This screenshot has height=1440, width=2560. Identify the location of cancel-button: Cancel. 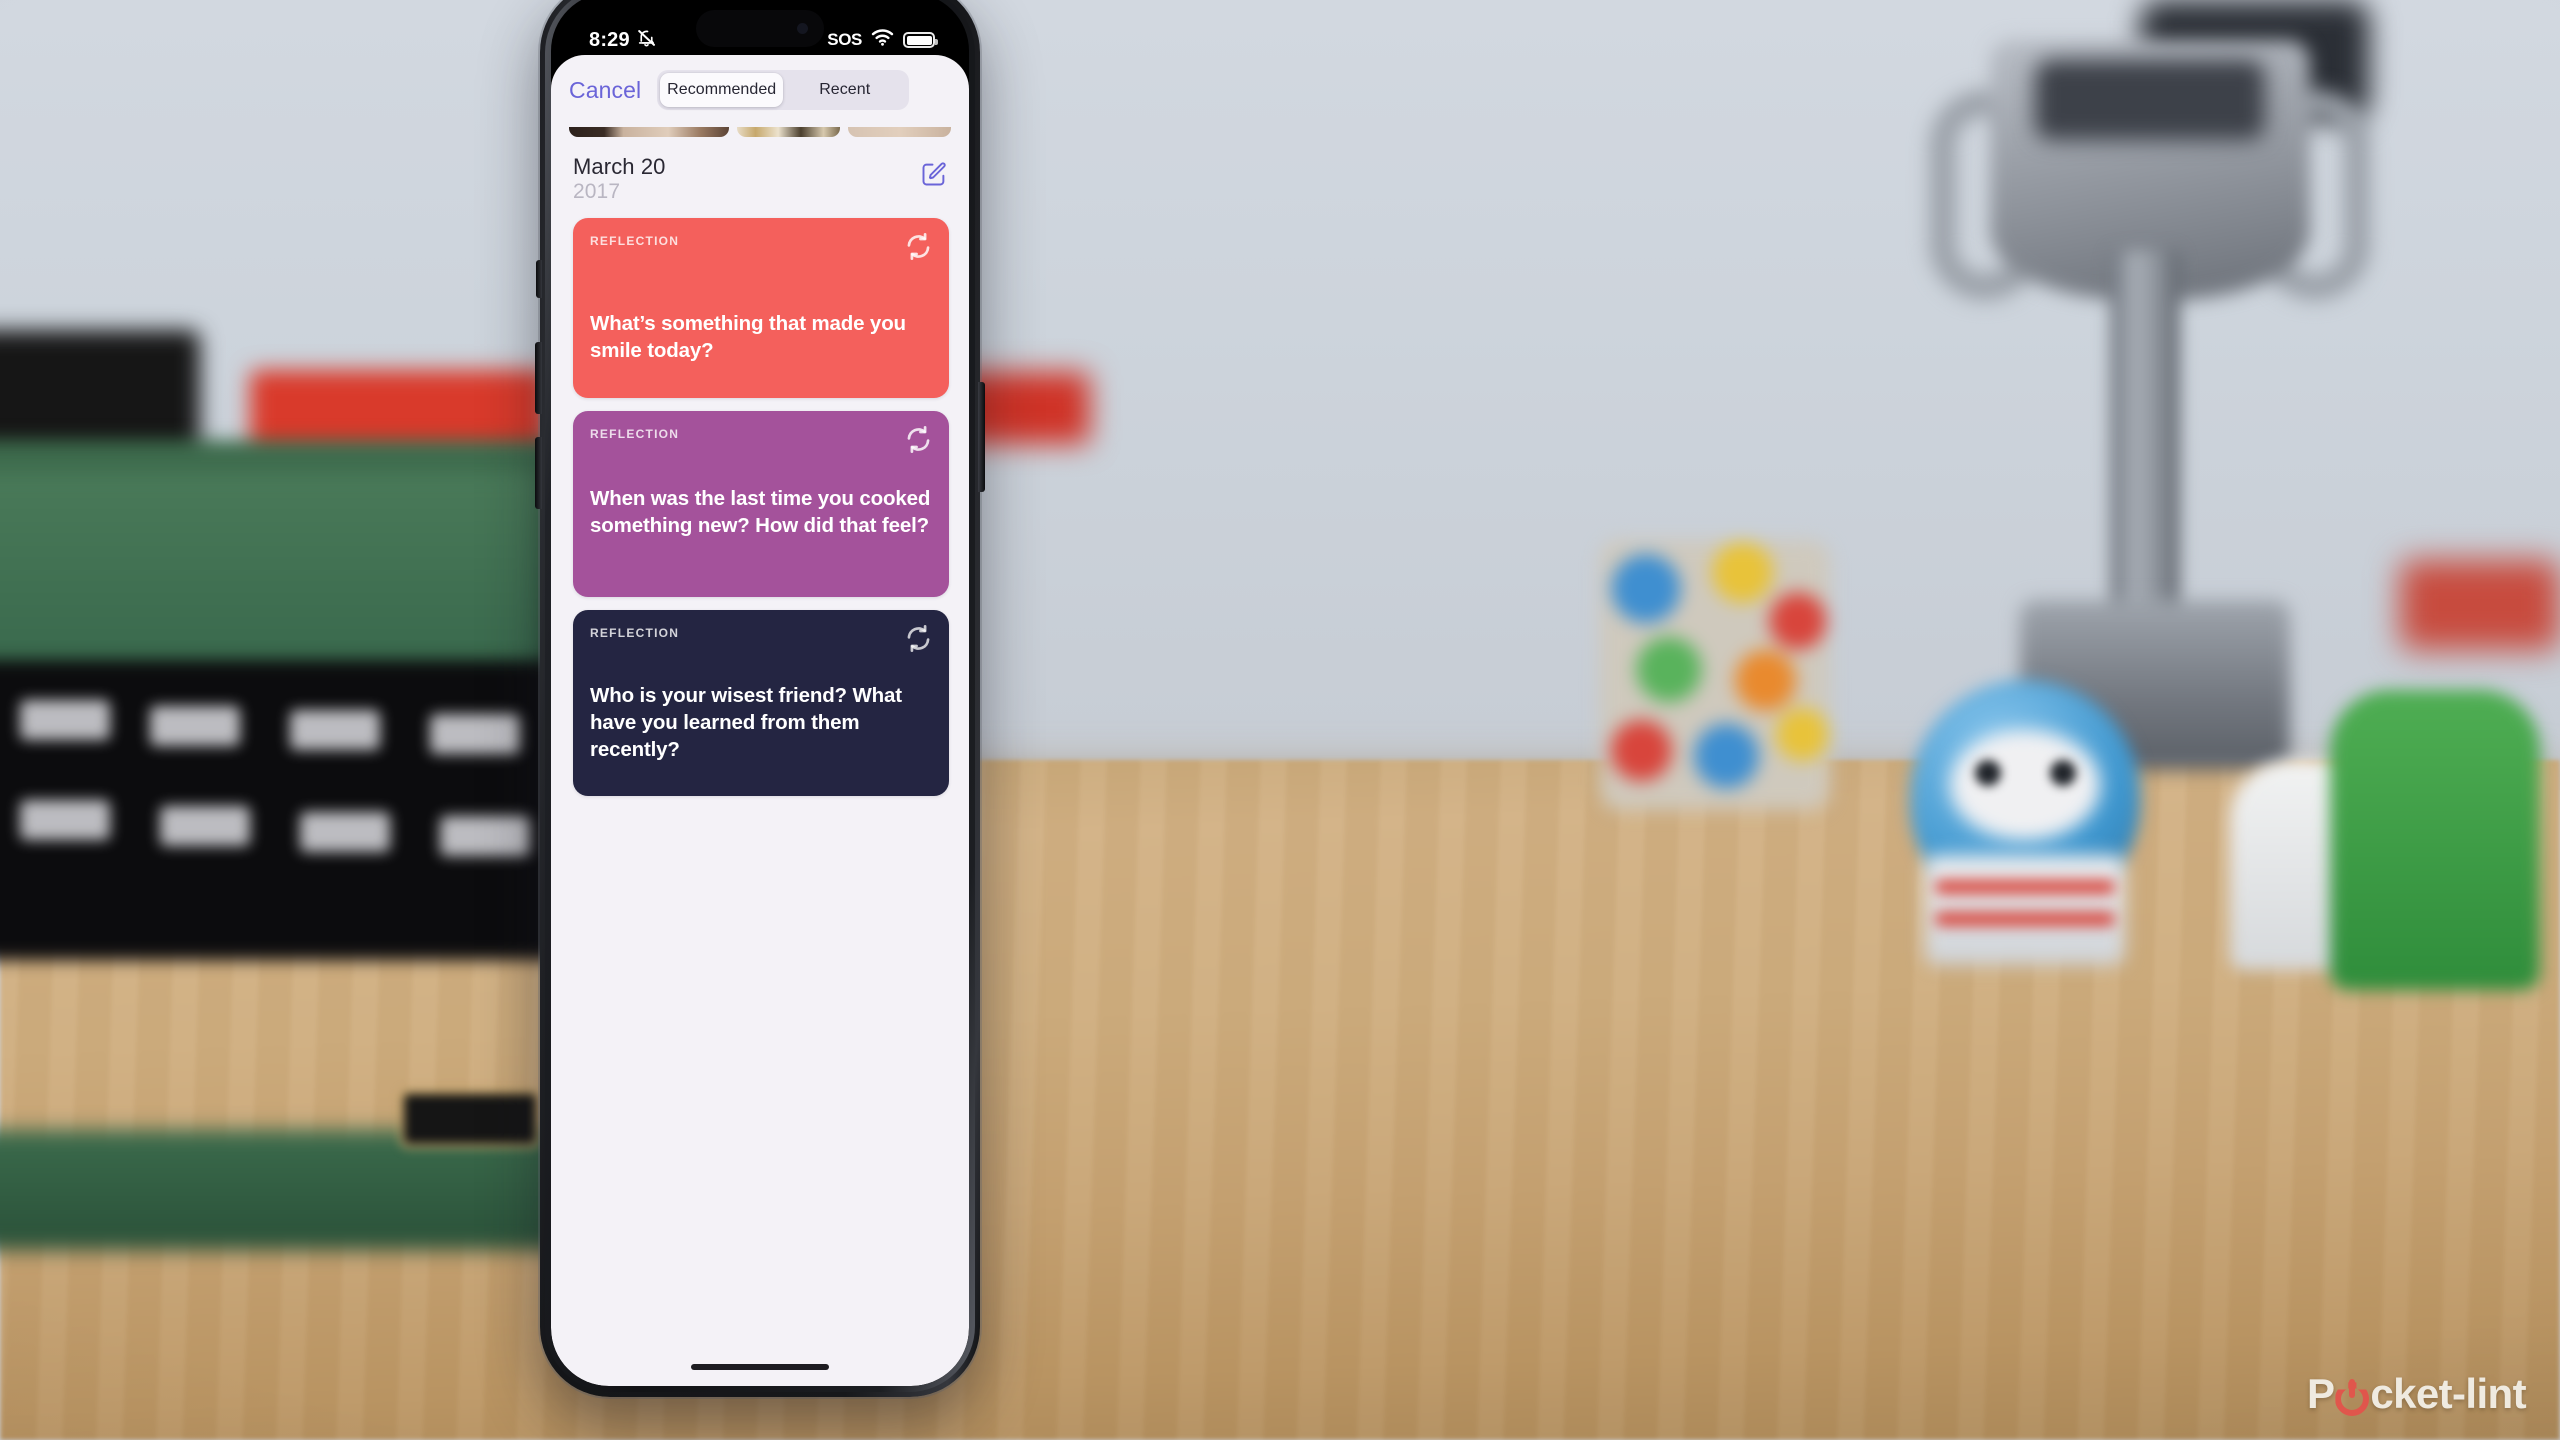
(605, 90).